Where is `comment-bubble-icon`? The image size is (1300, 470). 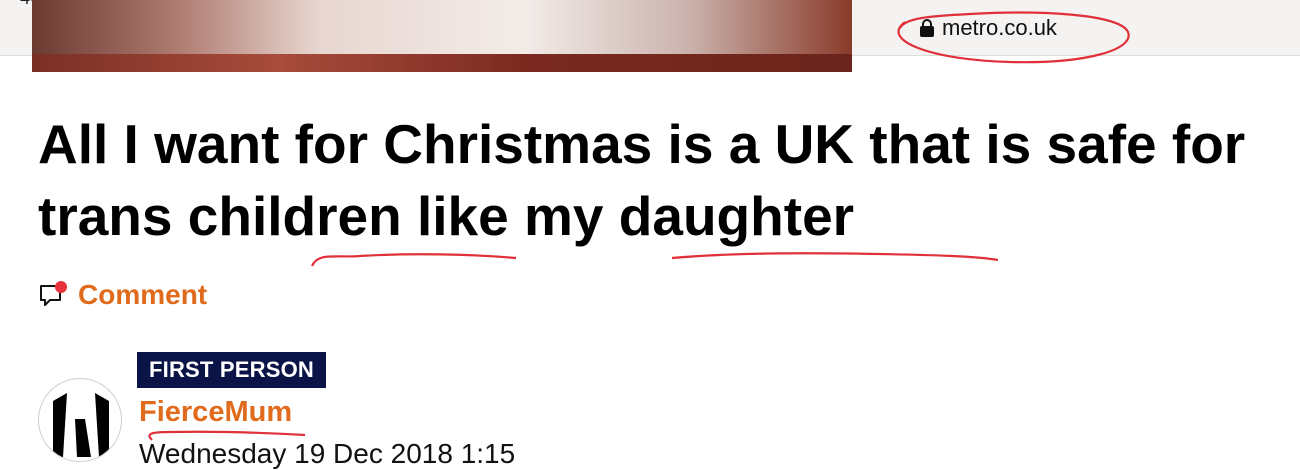
comment-bubble-icon is located at coordinates (53, 295).